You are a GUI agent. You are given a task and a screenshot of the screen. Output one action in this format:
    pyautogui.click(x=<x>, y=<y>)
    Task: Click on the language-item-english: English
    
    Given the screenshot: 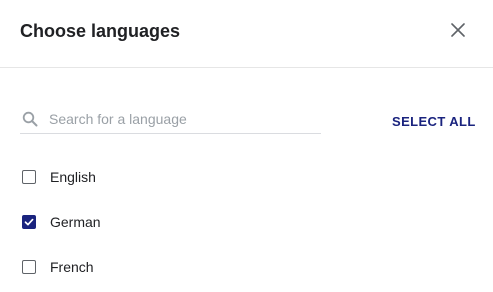 What is the action you would take?
    pyautogui.click(x=59, y=177)
    